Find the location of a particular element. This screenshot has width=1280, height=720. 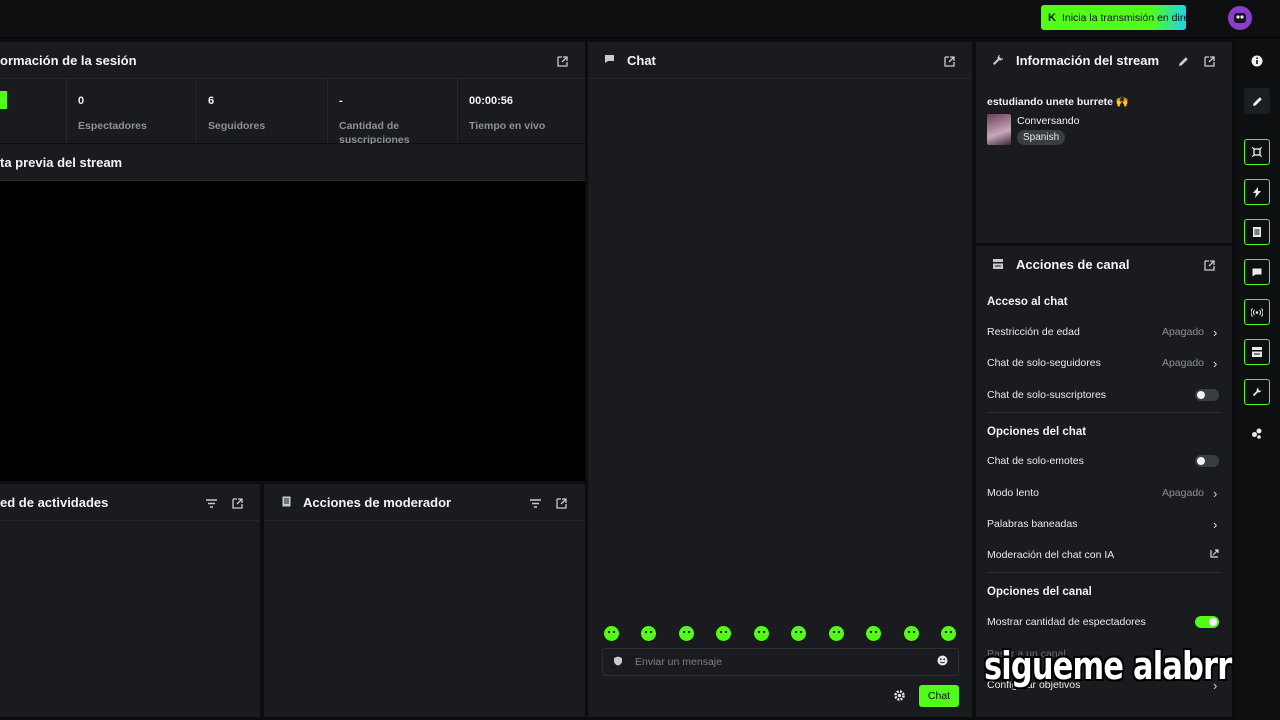

live-time-value: 00:00:56 is located at coordinates (491, 101).